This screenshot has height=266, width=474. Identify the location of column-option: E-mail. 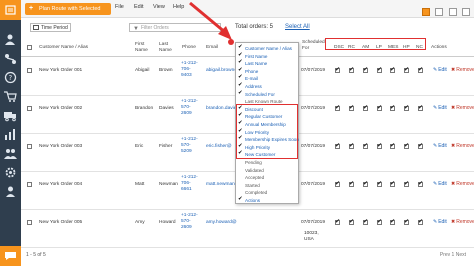
(248, 78).